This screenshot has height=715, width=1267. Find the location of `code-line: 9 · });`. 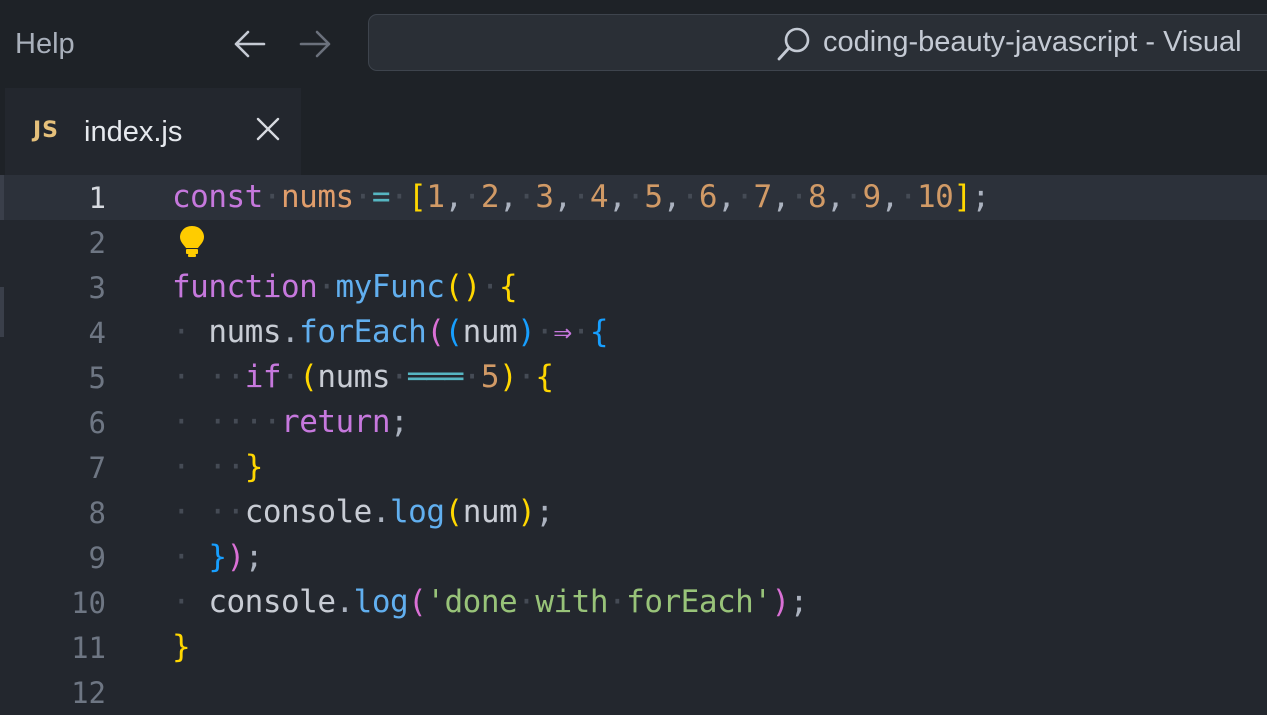

code-line: 9 · }); is located at coordinates (633, 557).